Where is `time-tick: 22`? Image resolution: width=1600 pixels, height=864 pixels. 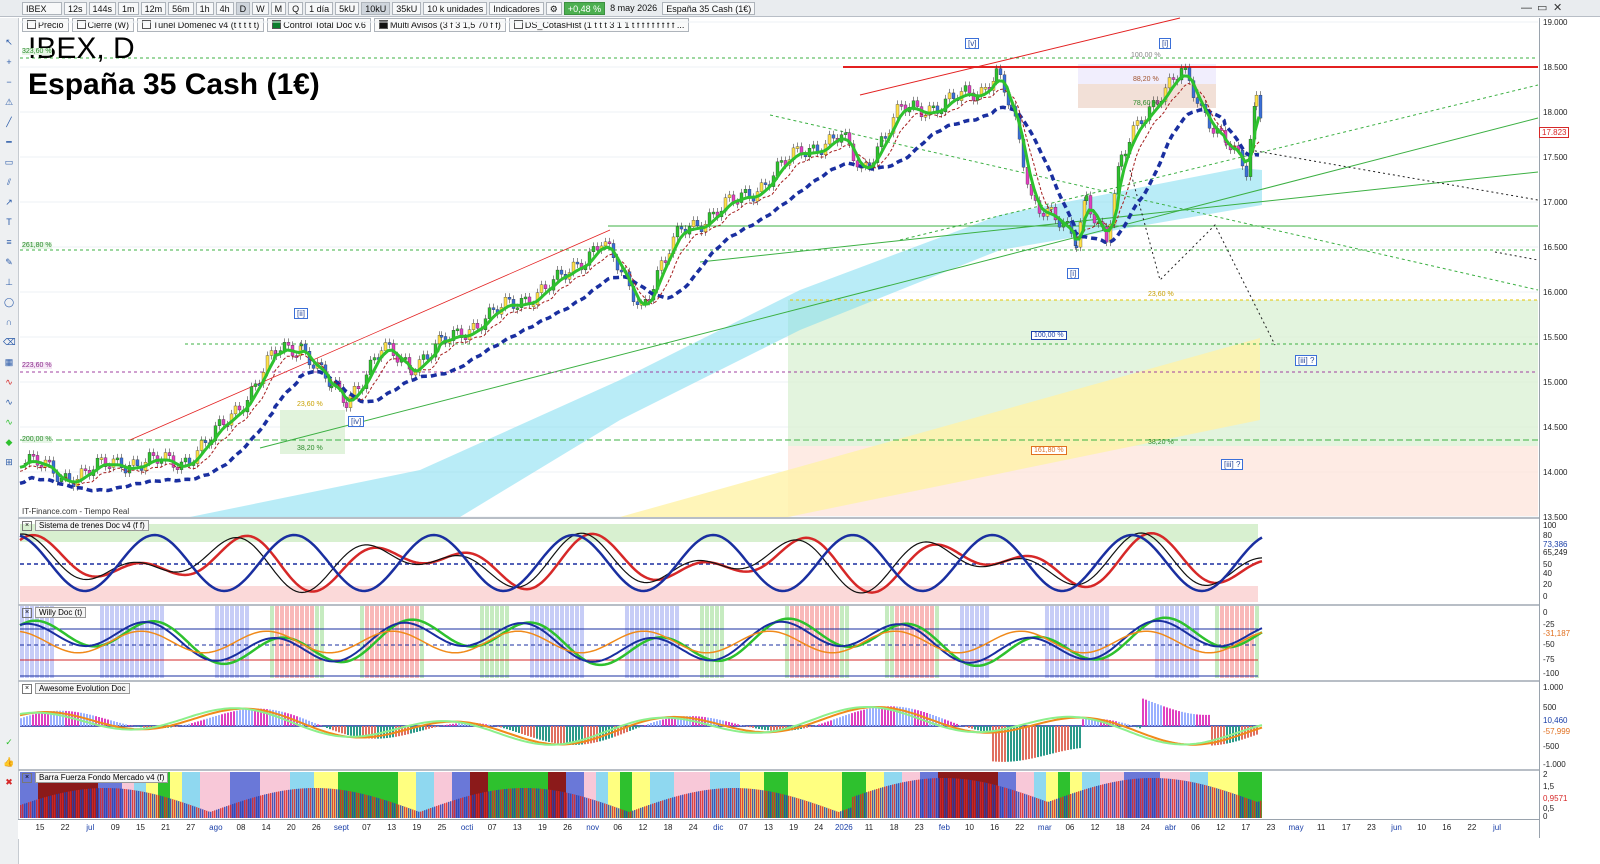
time-tick: 22 is located at coordinates (65, 827).